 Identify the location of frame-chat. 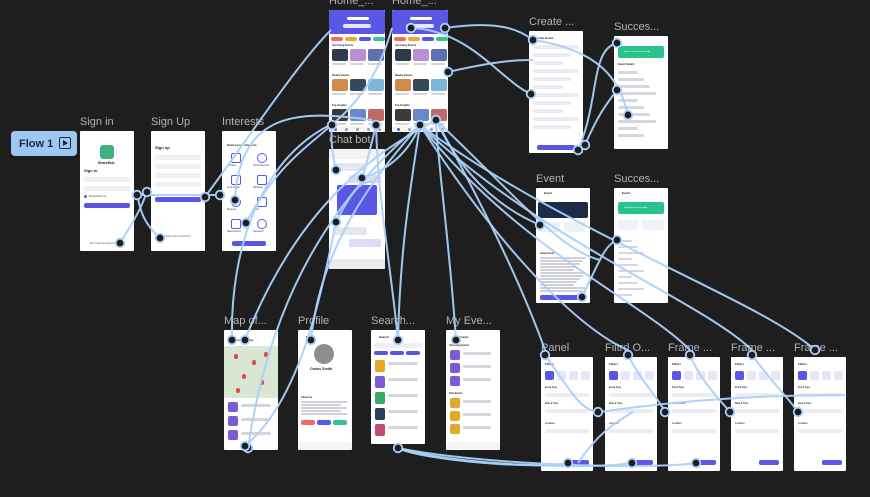
(357, 209).